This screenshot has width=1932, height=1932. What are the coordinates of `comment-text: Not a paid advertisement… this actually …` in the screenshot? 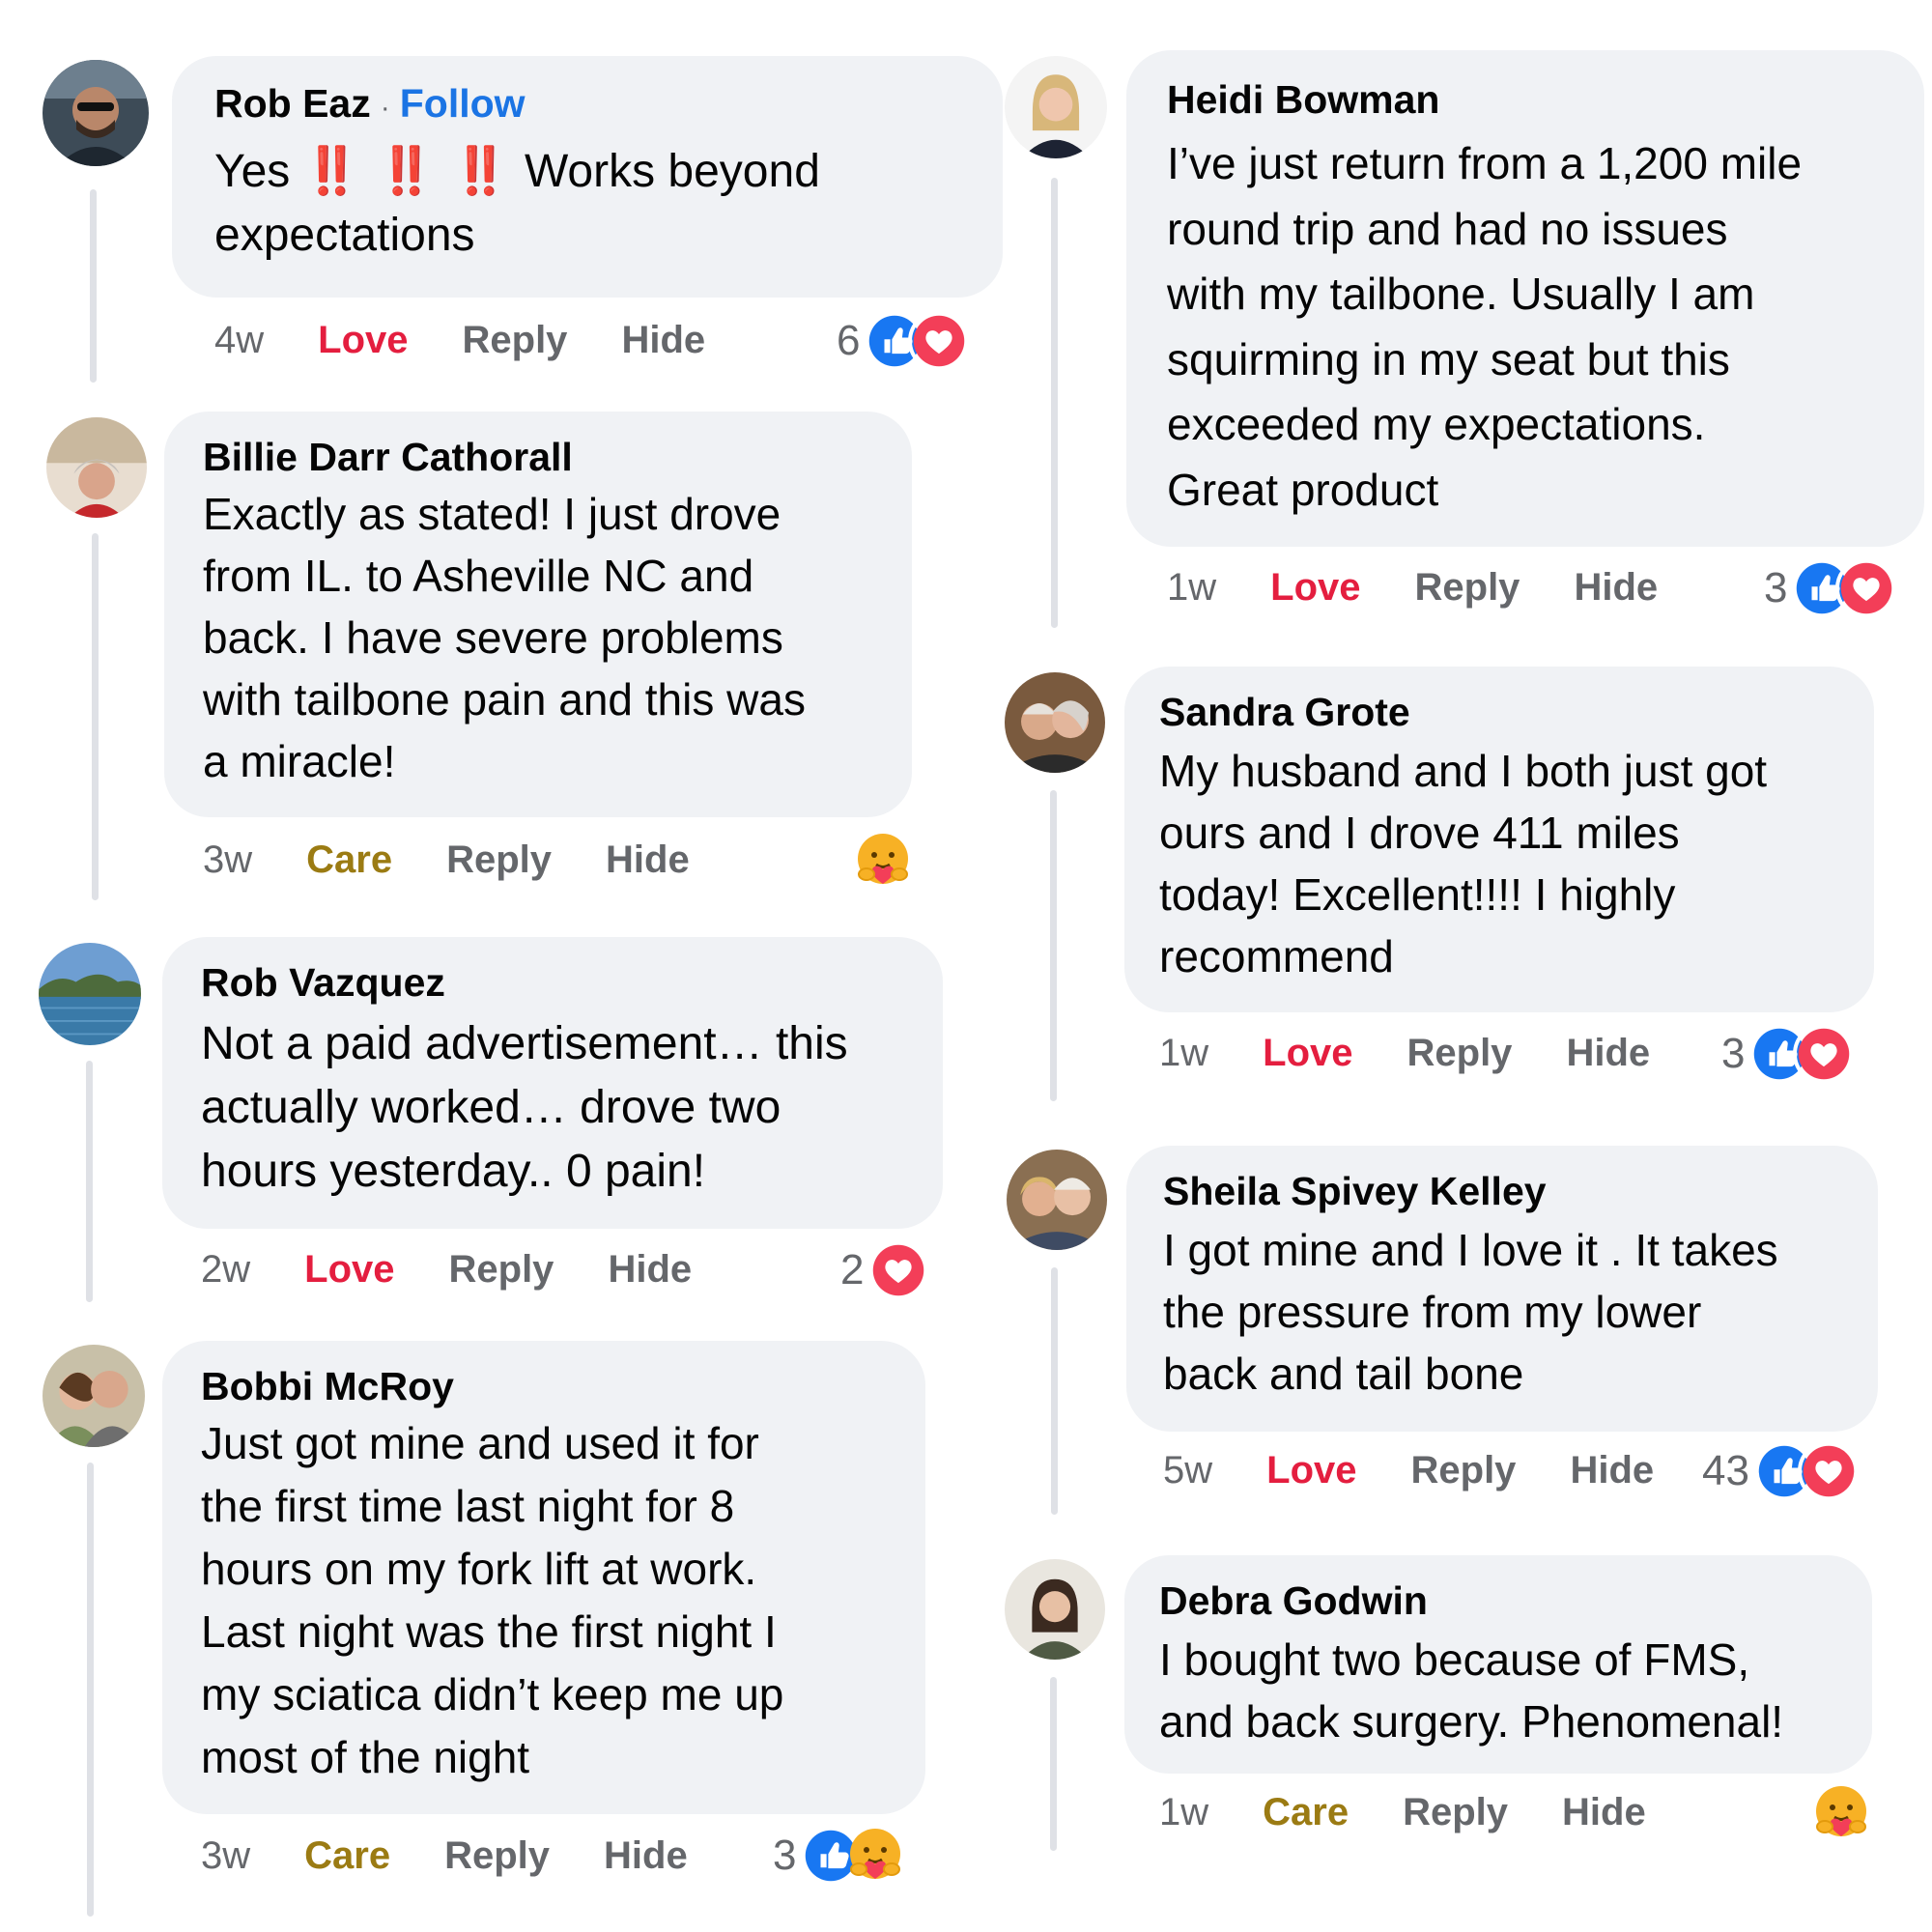 It's located at (524, 1107).